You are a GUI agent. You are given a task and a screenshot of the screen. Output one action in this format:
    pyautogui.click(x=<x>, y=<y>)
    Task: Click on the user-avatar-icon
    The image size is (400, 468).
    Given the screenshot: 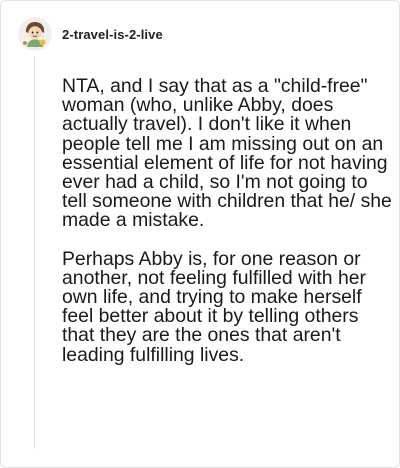 What is the action you would take?
    pyautogui.click(x=35, y=34)
    